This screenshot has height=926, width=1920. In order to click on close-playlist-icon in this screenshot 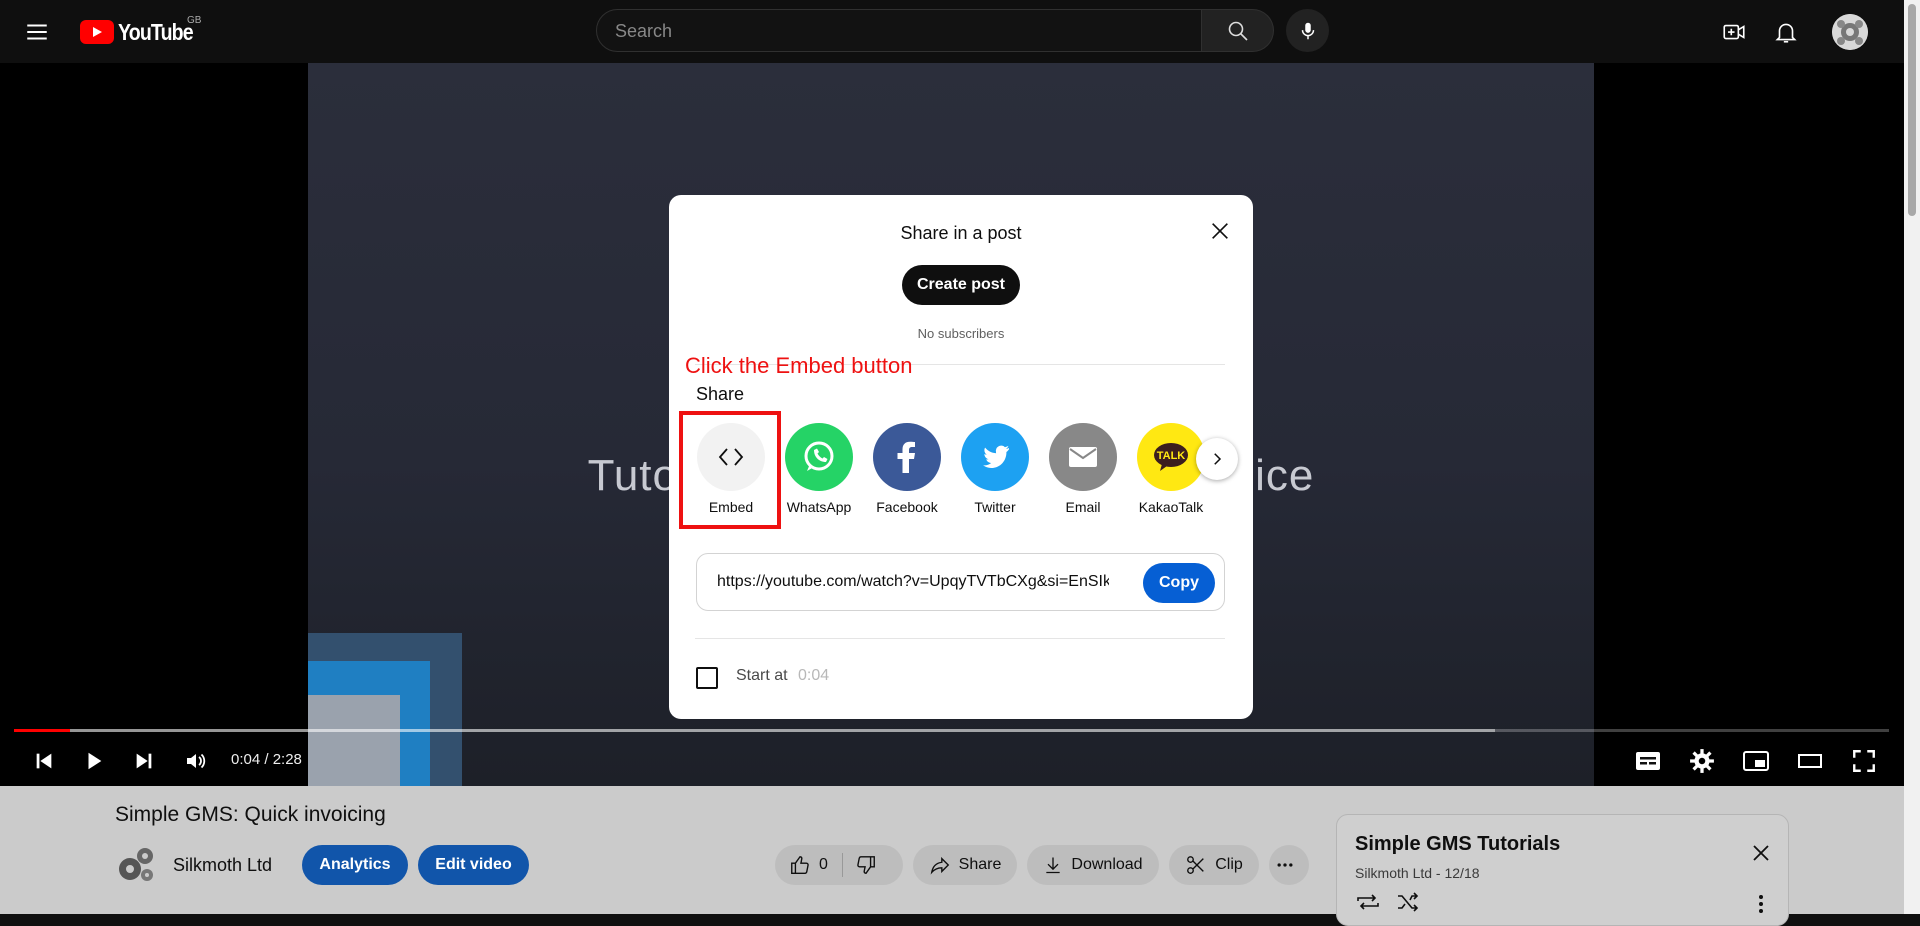, I will do `click(1761, 853)`.